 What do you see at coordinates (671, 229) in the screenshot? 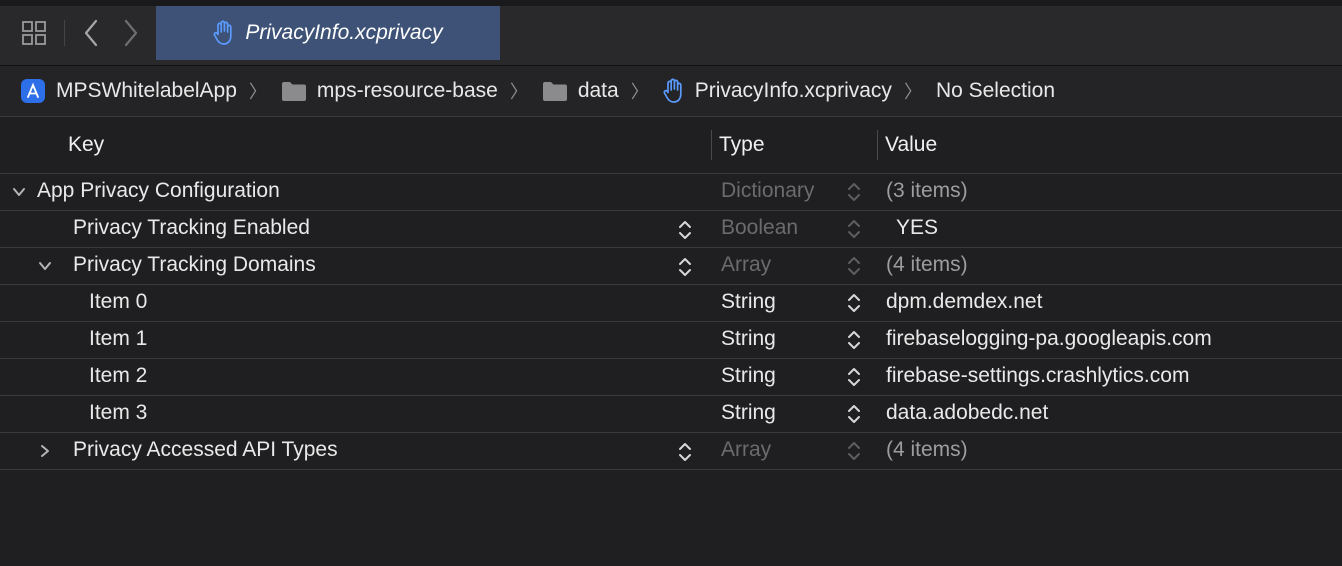
I see `table-row: Privacy Tracking Enabled Boolean YES` at bounding box center [671, 229].